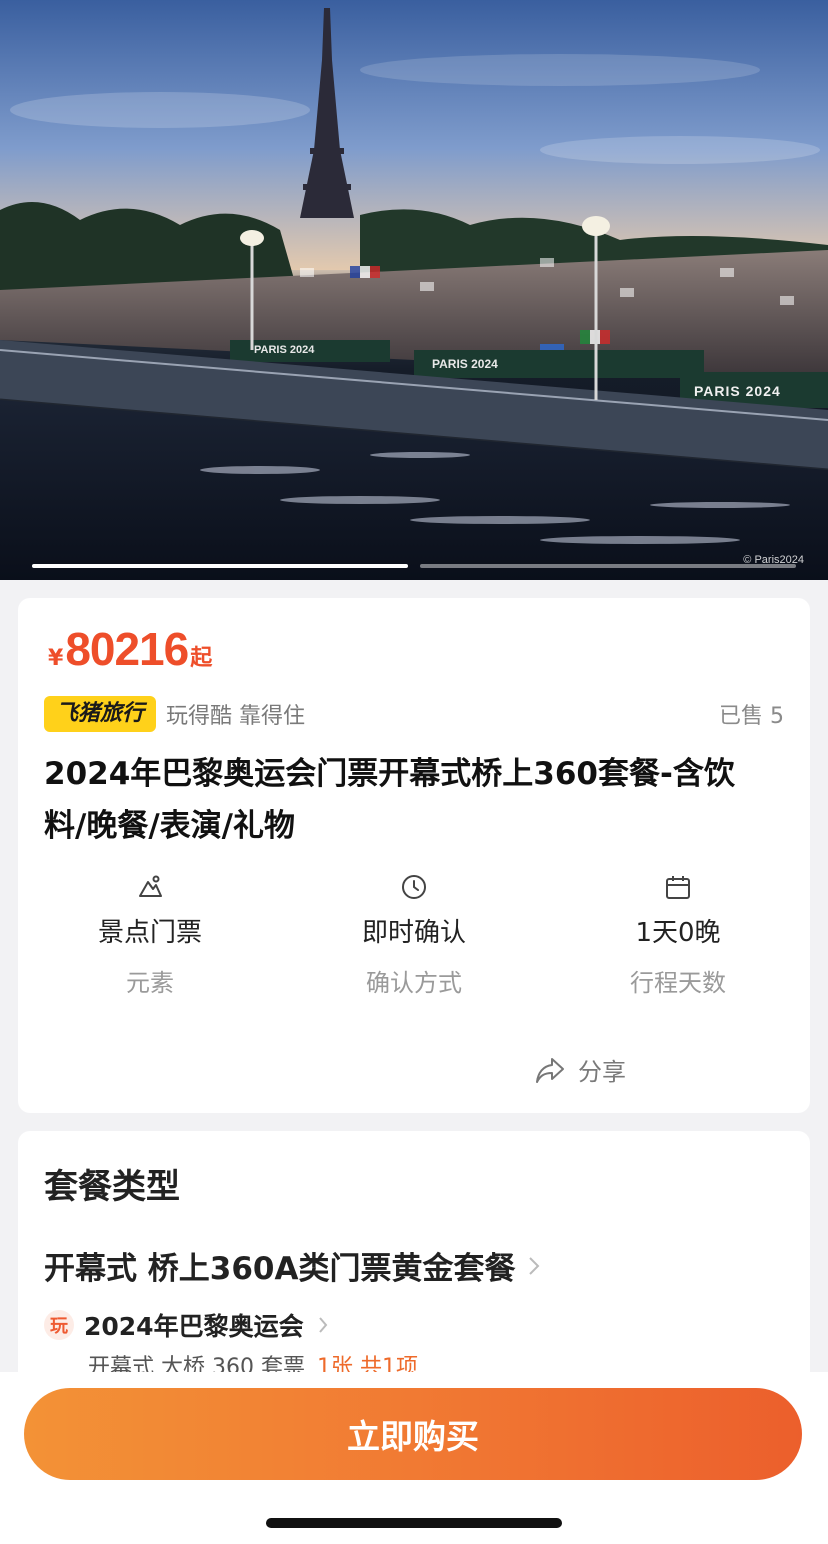 The height and width of the screenshot is (1544, 828). What do you see at coordinates (414, 983) in the screenshot?
I see `info-label: 确认方式` at bounding box center [414, 983].